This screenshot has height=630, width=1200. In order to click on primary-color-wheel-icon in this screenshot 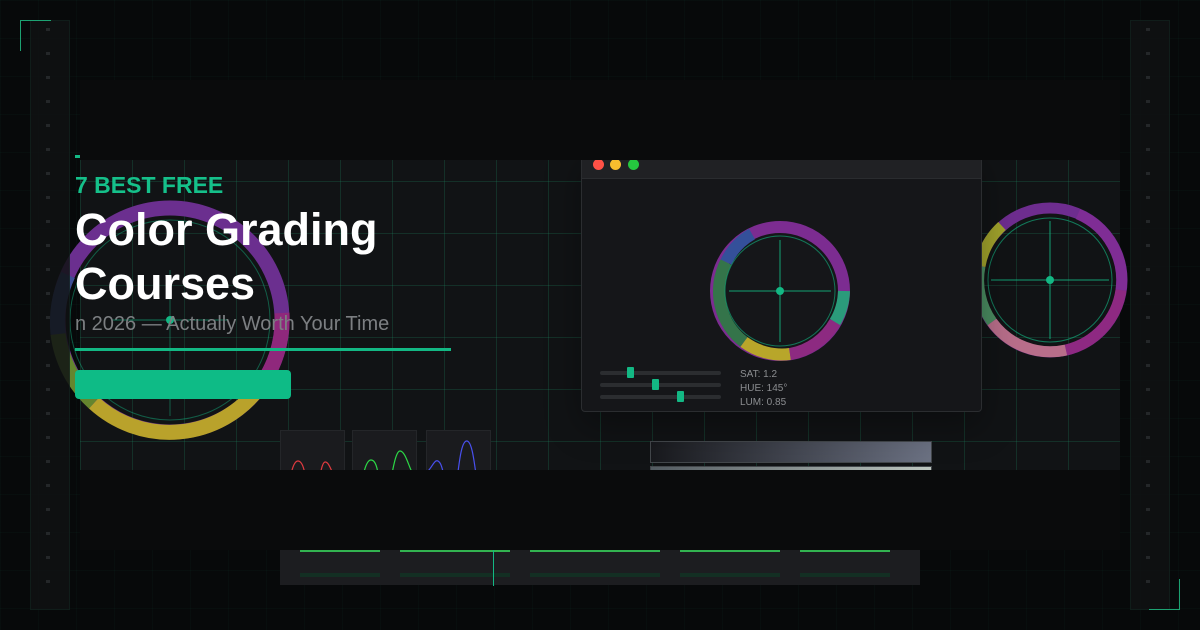, I will do `click(780, 291)`.